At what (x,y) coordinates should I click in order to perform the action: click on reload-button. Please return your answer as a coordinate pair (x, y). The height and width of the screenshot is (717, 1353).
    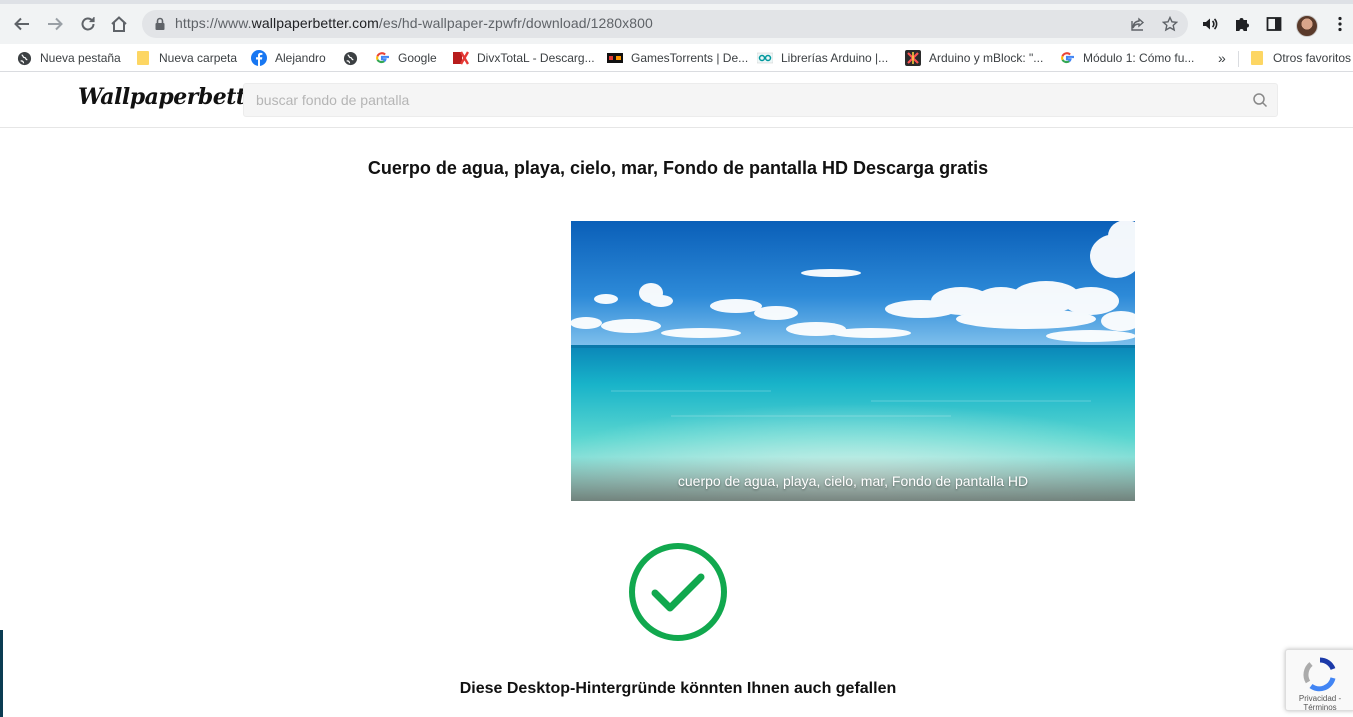
    Looking at the image, I should click on (88, 24).